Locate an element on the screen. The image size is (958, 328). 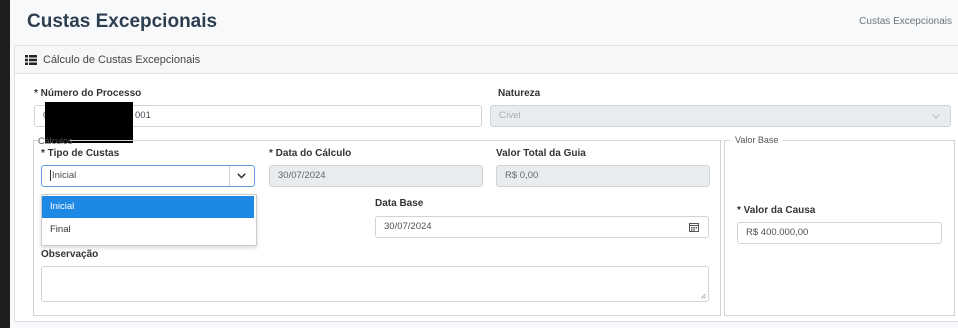
data-calculo-value: 30/07/2024 is located at coordinates (302, 175).